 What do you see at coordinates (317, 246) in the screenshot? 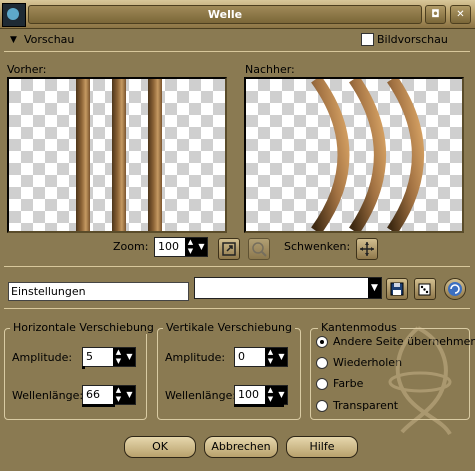
I see `pan-label: Schwenken:` at bounding box center [317, 246].